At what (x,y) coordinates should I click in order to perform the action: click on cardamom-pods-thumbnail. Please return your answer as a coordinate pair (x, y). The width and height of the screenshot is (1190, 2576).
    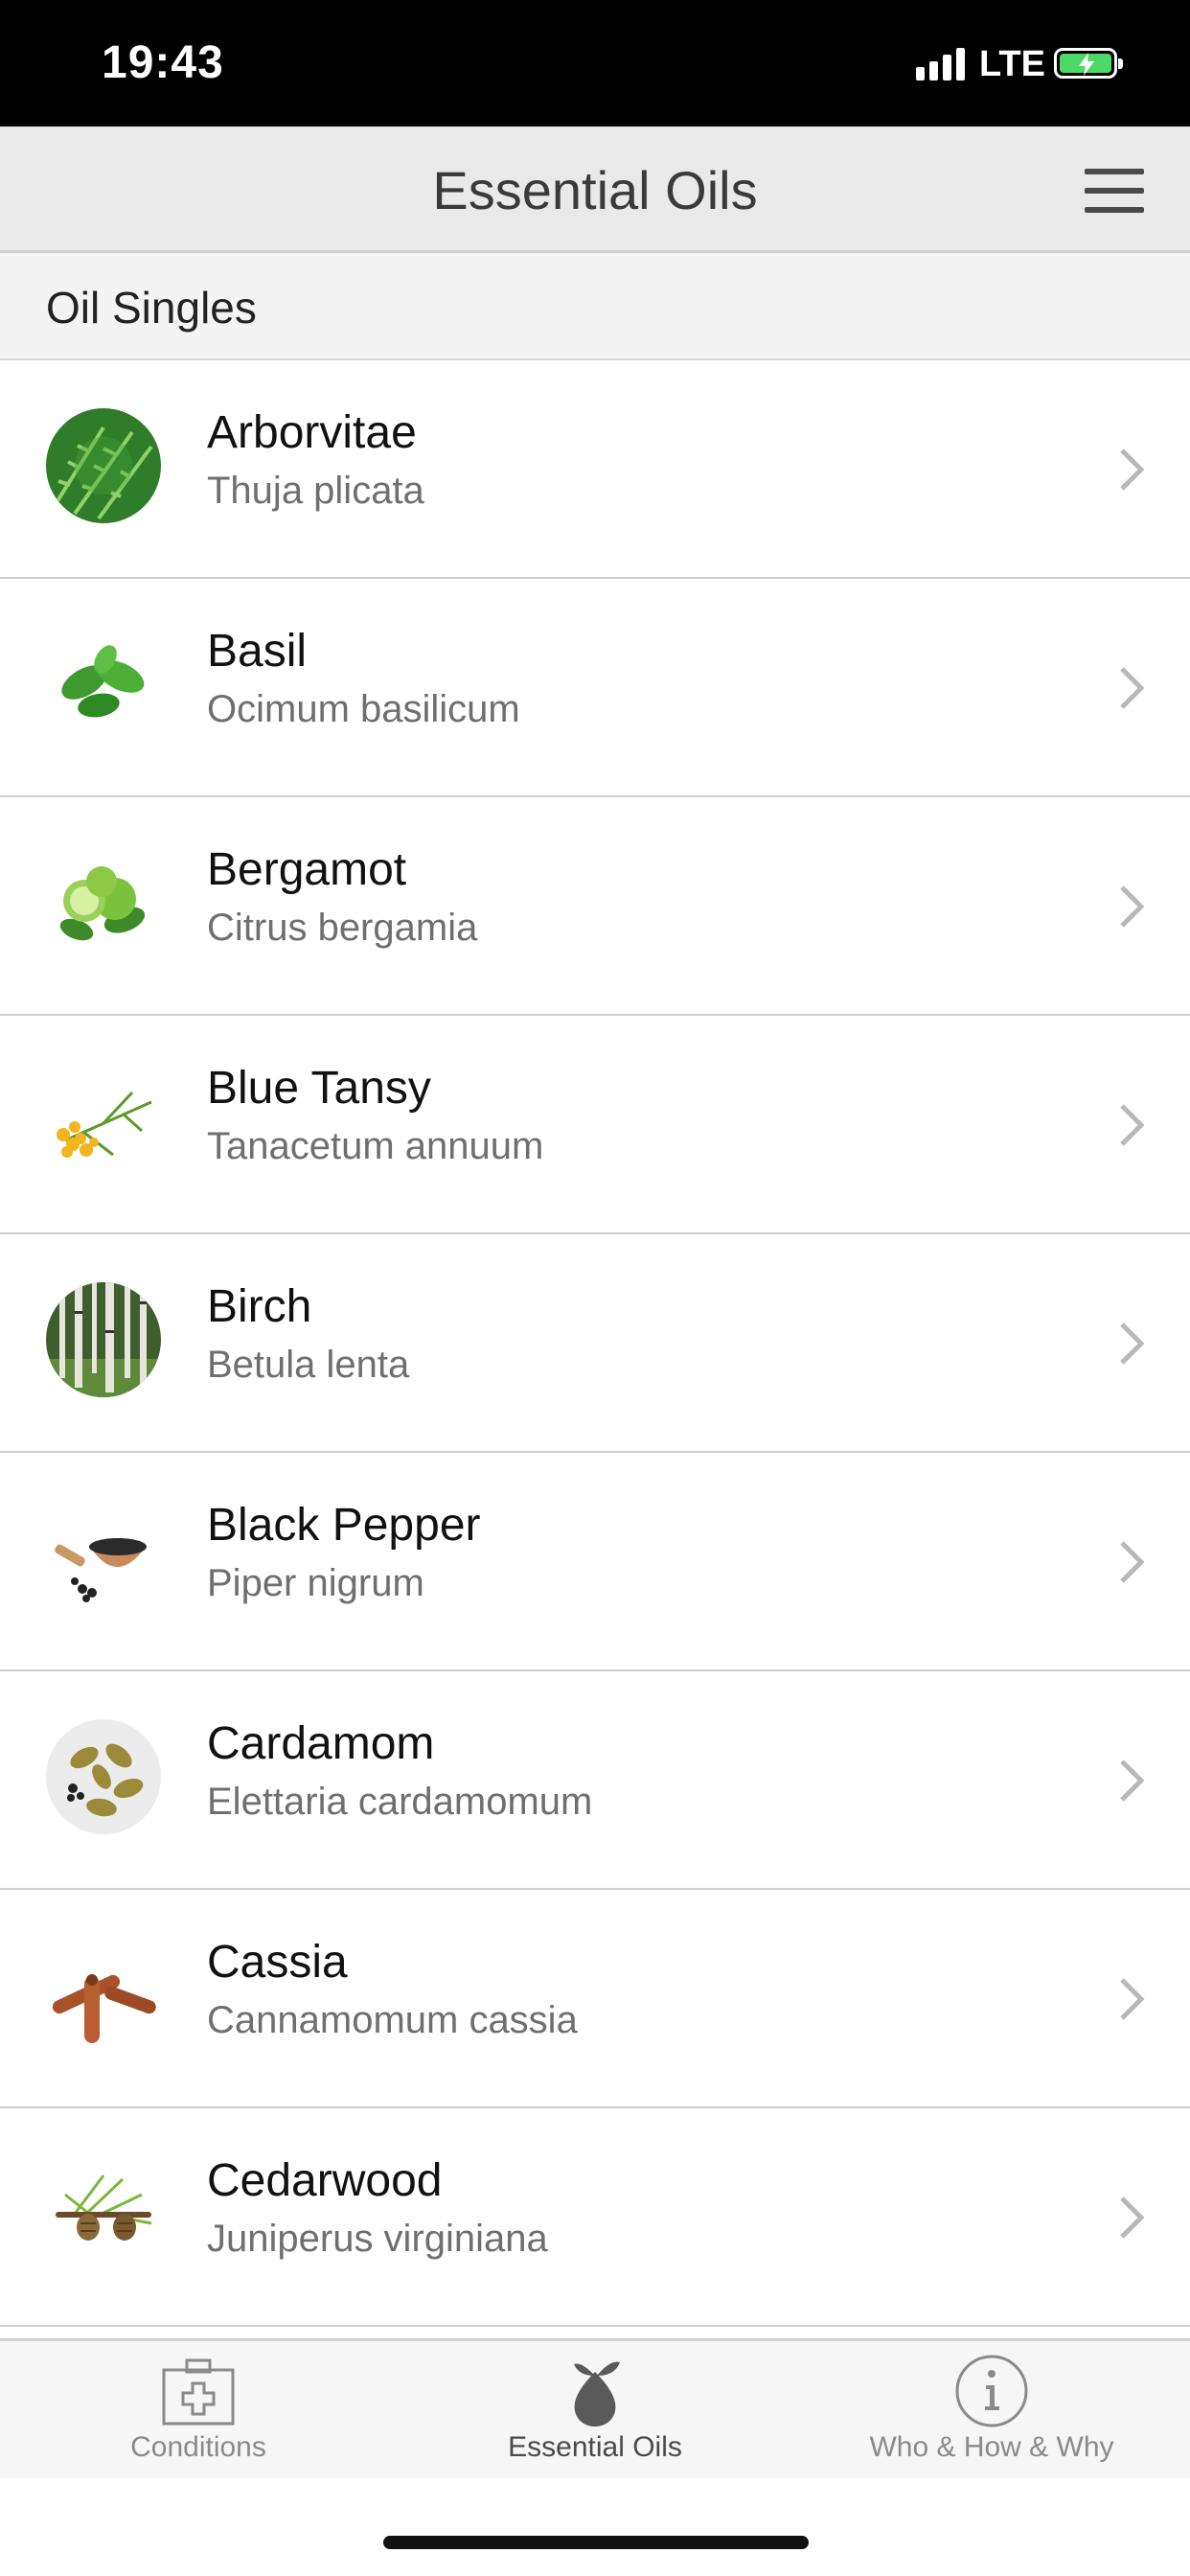
    Looking at the image, I should click on (103, 1776).